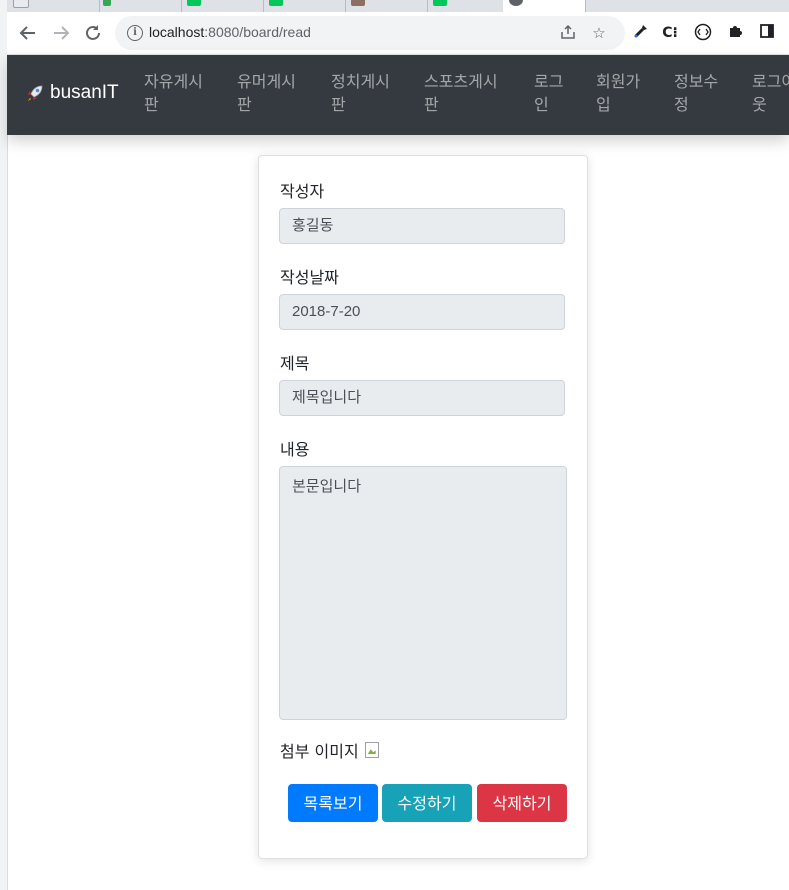 This screenshot has width=789, height=890. Describe the element at coordinates (371, 750) in the screenshot. I see `broken-image-icon` at that location.